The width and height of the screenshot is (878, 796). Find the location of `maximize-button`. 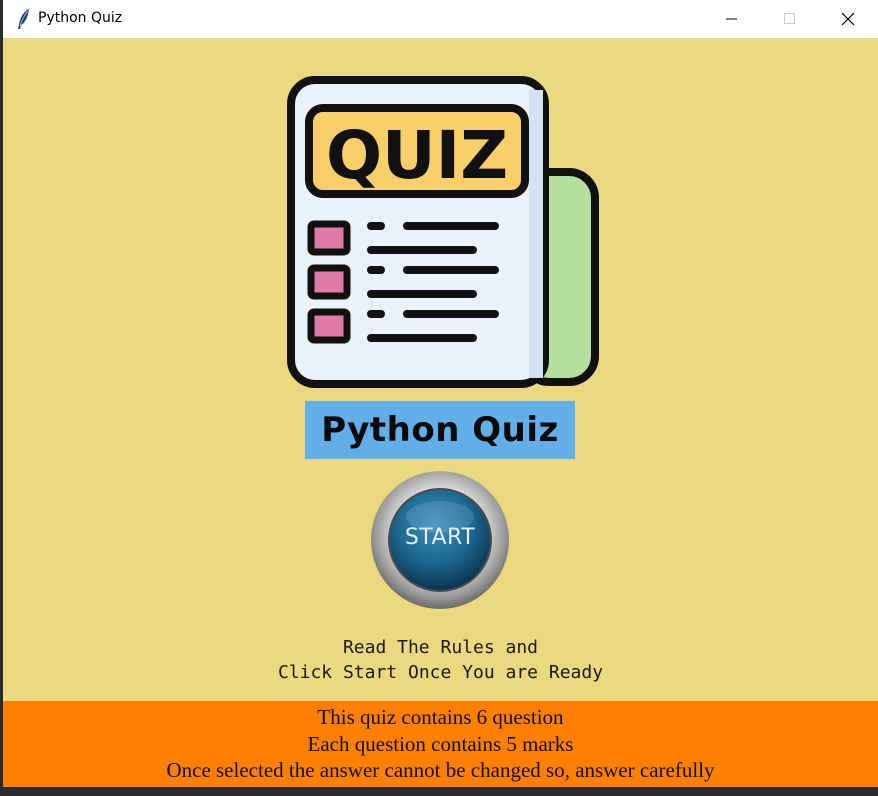

maximize-button is located at coordinates (790, 19).